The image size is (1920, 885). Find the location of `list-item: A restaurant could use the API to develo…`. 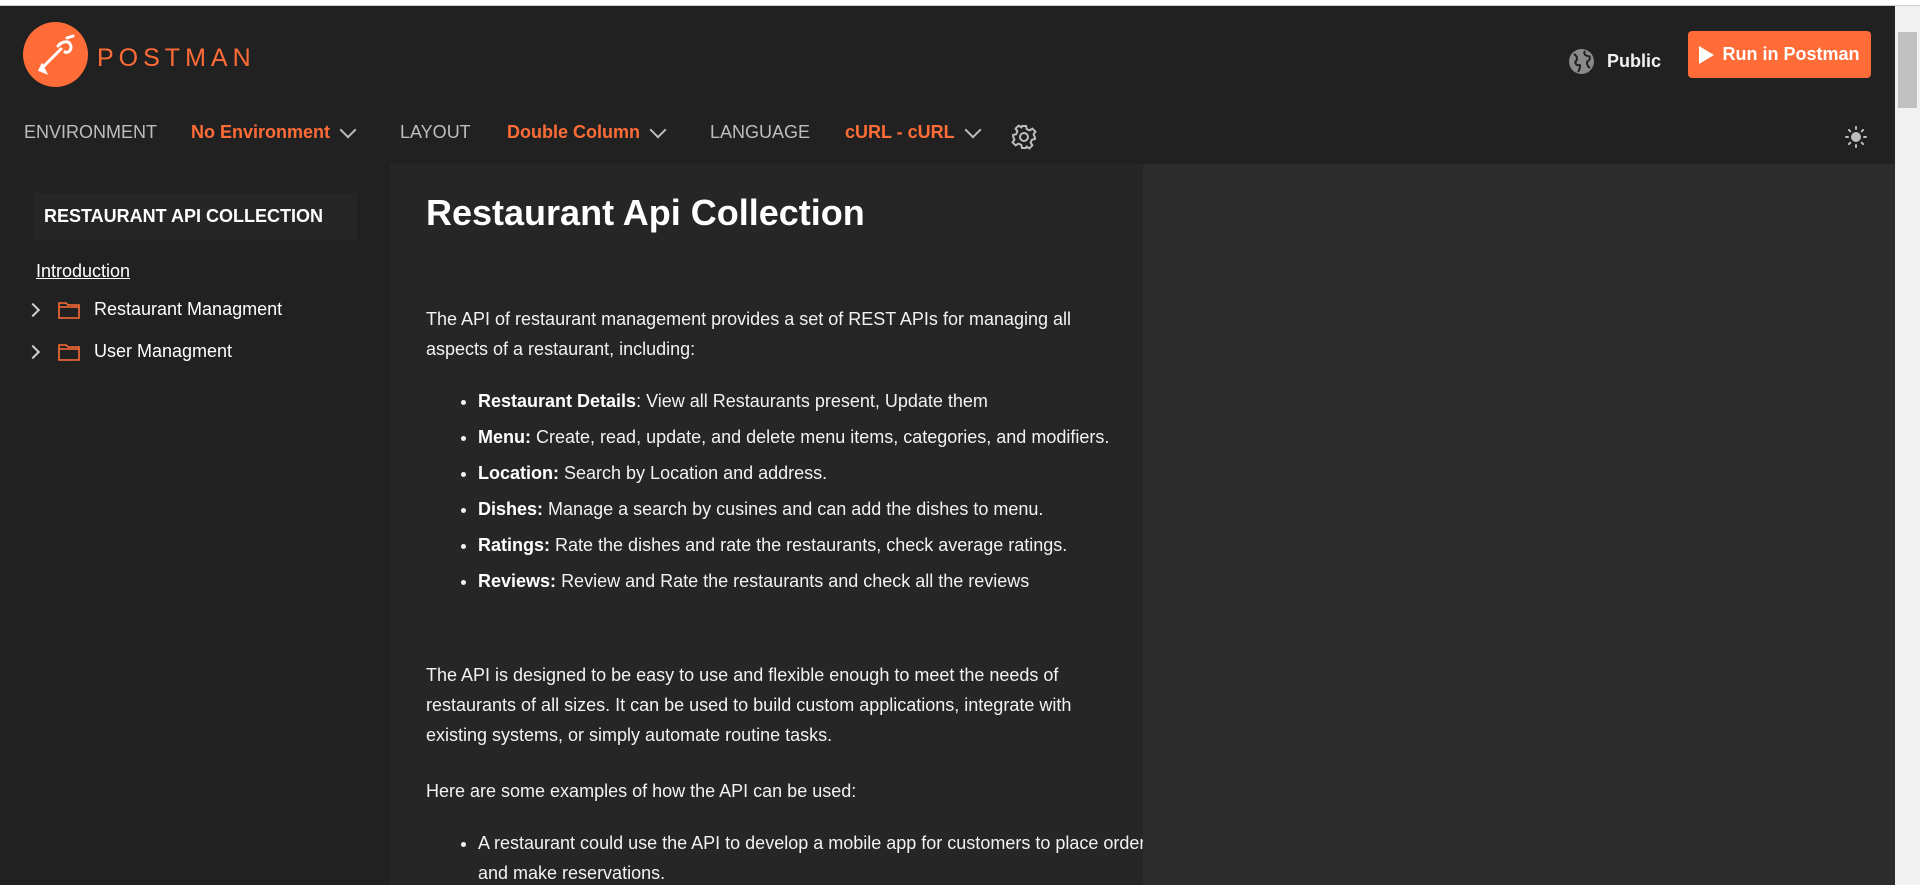

list-item: A restaurant could use the API to develo… is located at coordinates (810, 856).